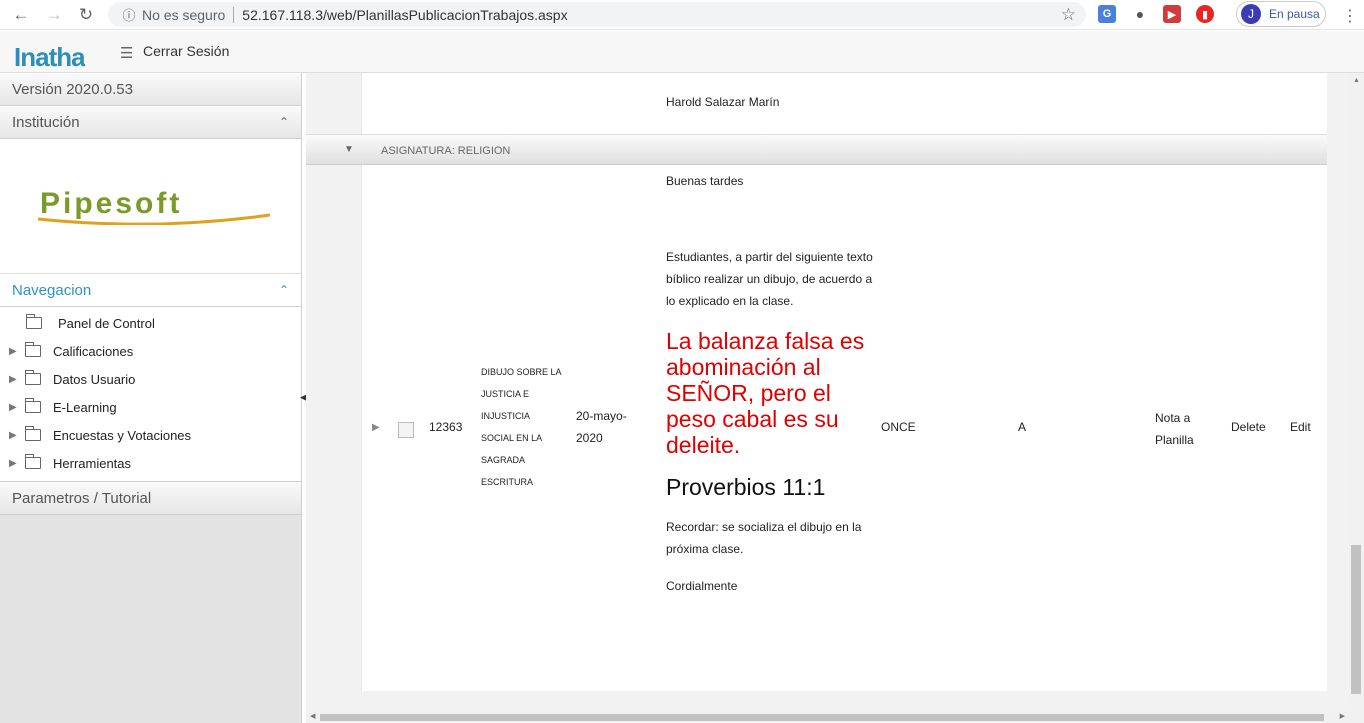 The width and height of the screenshot is (1364, 723). What do you see at coordinates (601, 427) in the screenshot?
I see `work-date: 20-mayo-2020` at bounding box center [601, 427].